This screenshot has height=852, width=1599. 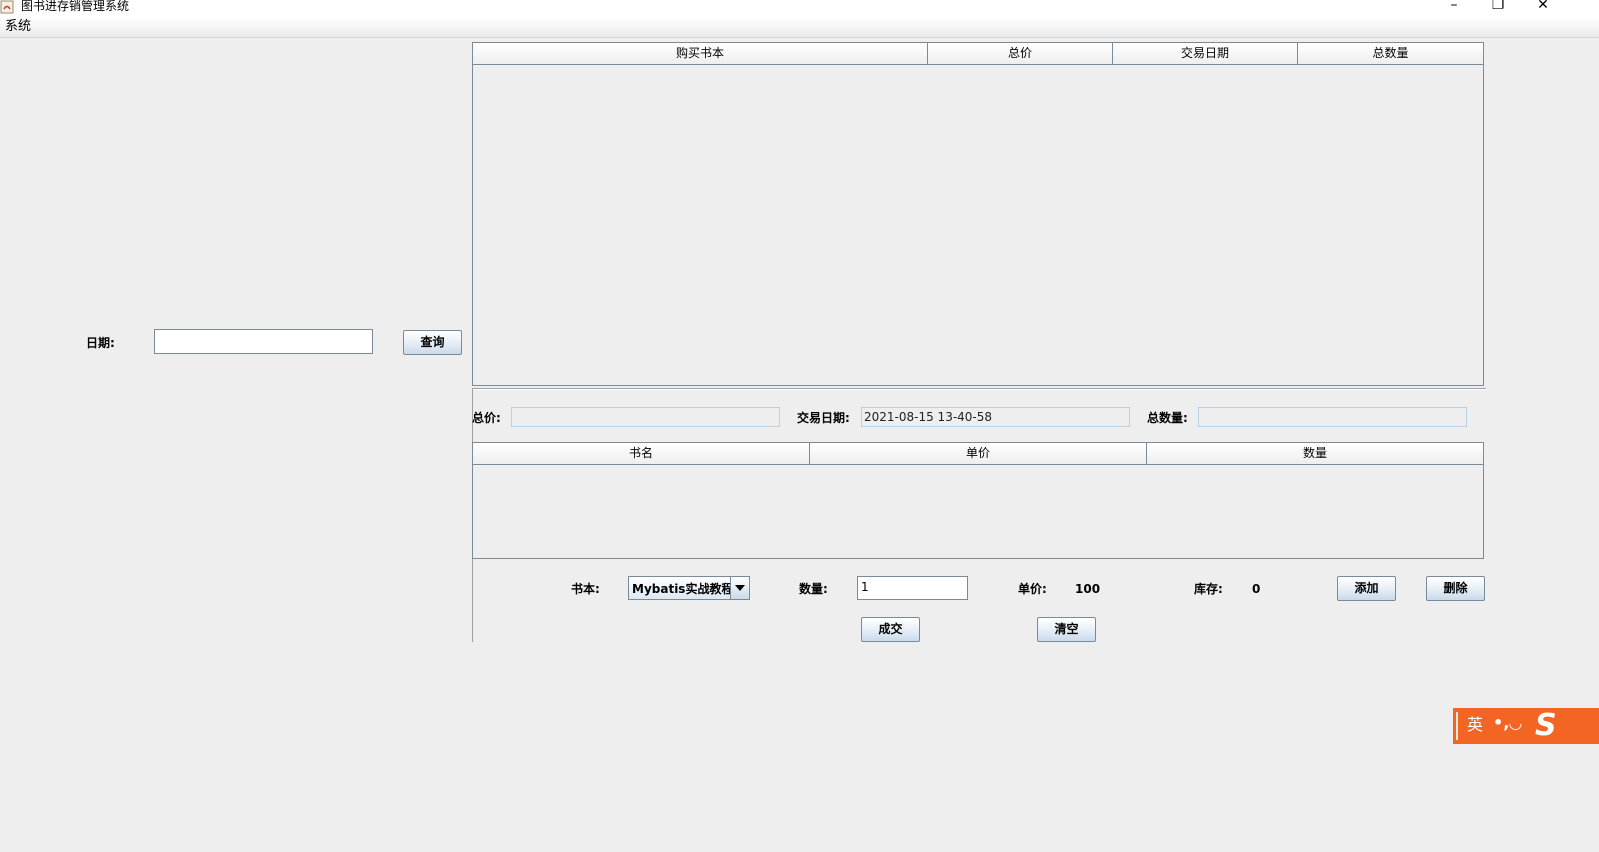 What do you see at coordinates (486, 418) in the screenshot?
I see `total-price-label: 总价:` at bounding box center [486, 418].